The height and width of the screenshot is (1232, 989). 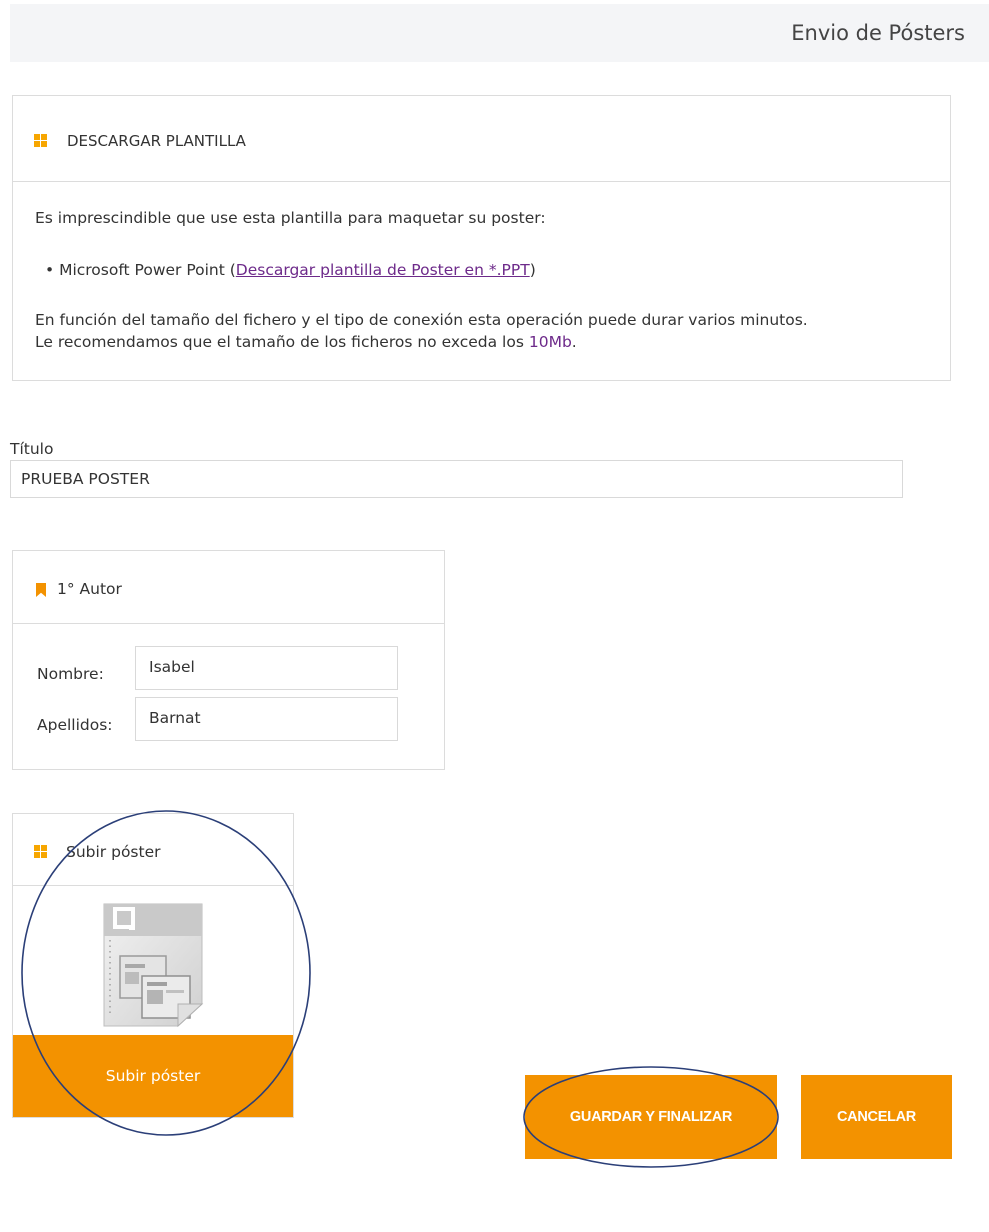 What do you see at coordinates (228, 587) in the screenshot?
I see `author-panel-header: 1° Autor` at bounding box center [228, 587].